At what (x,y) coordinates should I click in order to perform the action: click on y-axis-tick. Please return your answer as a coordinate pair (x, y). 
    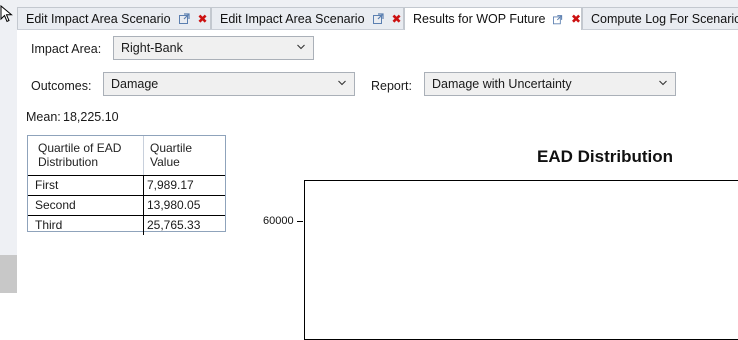
    Looking at the image, I should click on (300, 221).